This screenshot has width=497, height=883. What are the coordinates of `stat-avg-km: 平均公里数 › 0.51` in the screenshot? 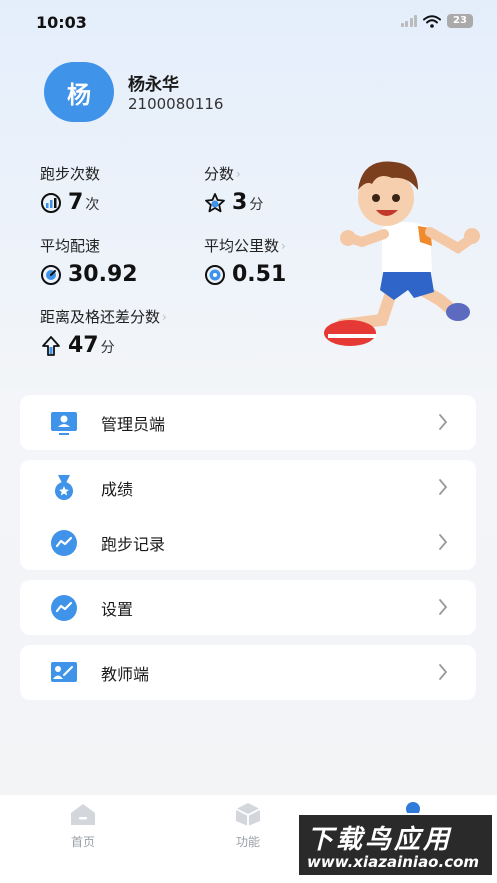 It's located at (245, 261).